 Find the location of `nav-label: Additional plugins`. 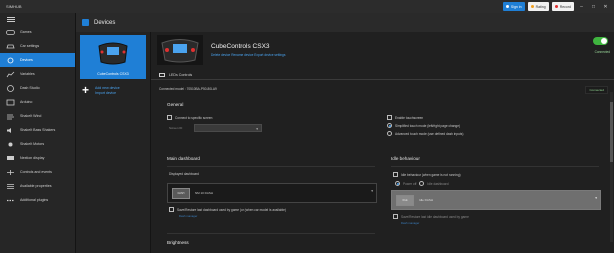

nav-label: Additional plugins is located at coordinates (34, 200).